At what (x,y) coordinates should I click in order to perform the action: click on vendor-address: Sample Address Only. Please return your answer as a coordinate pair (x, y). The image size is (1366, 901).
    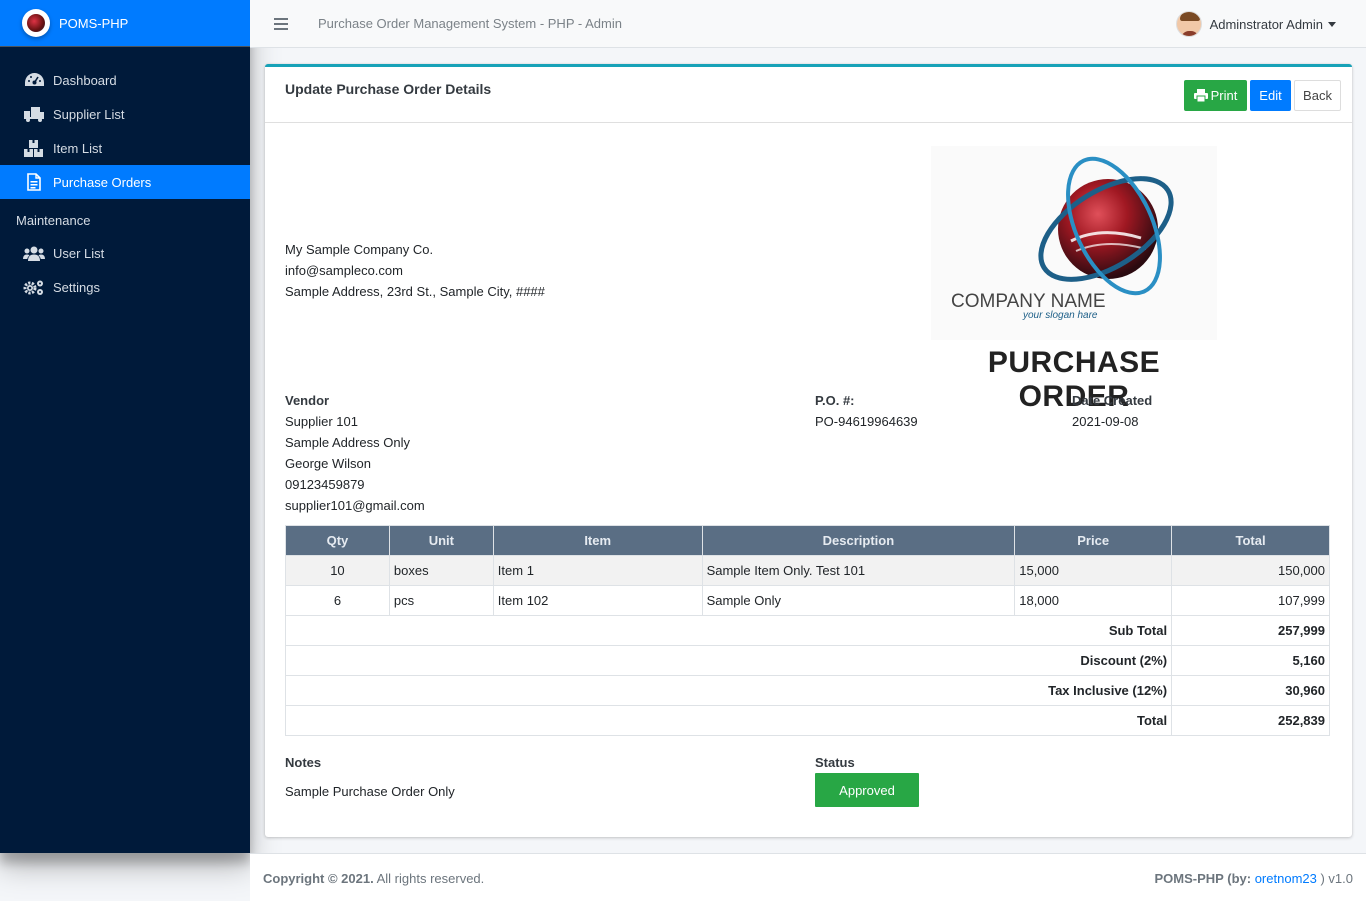
    Looking at the image, I should click on (348, 442).